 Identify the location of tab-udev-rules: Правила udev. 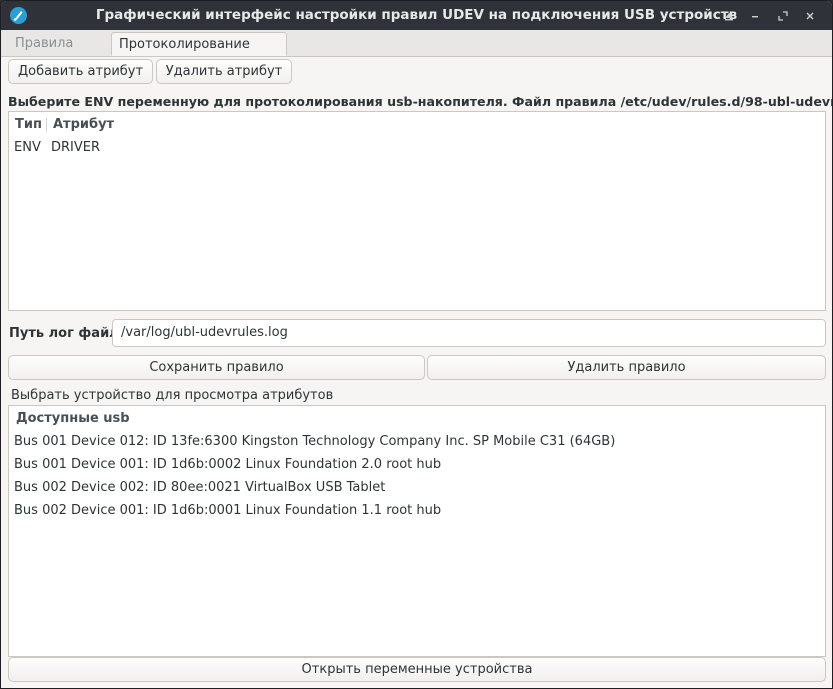
(58, 53).